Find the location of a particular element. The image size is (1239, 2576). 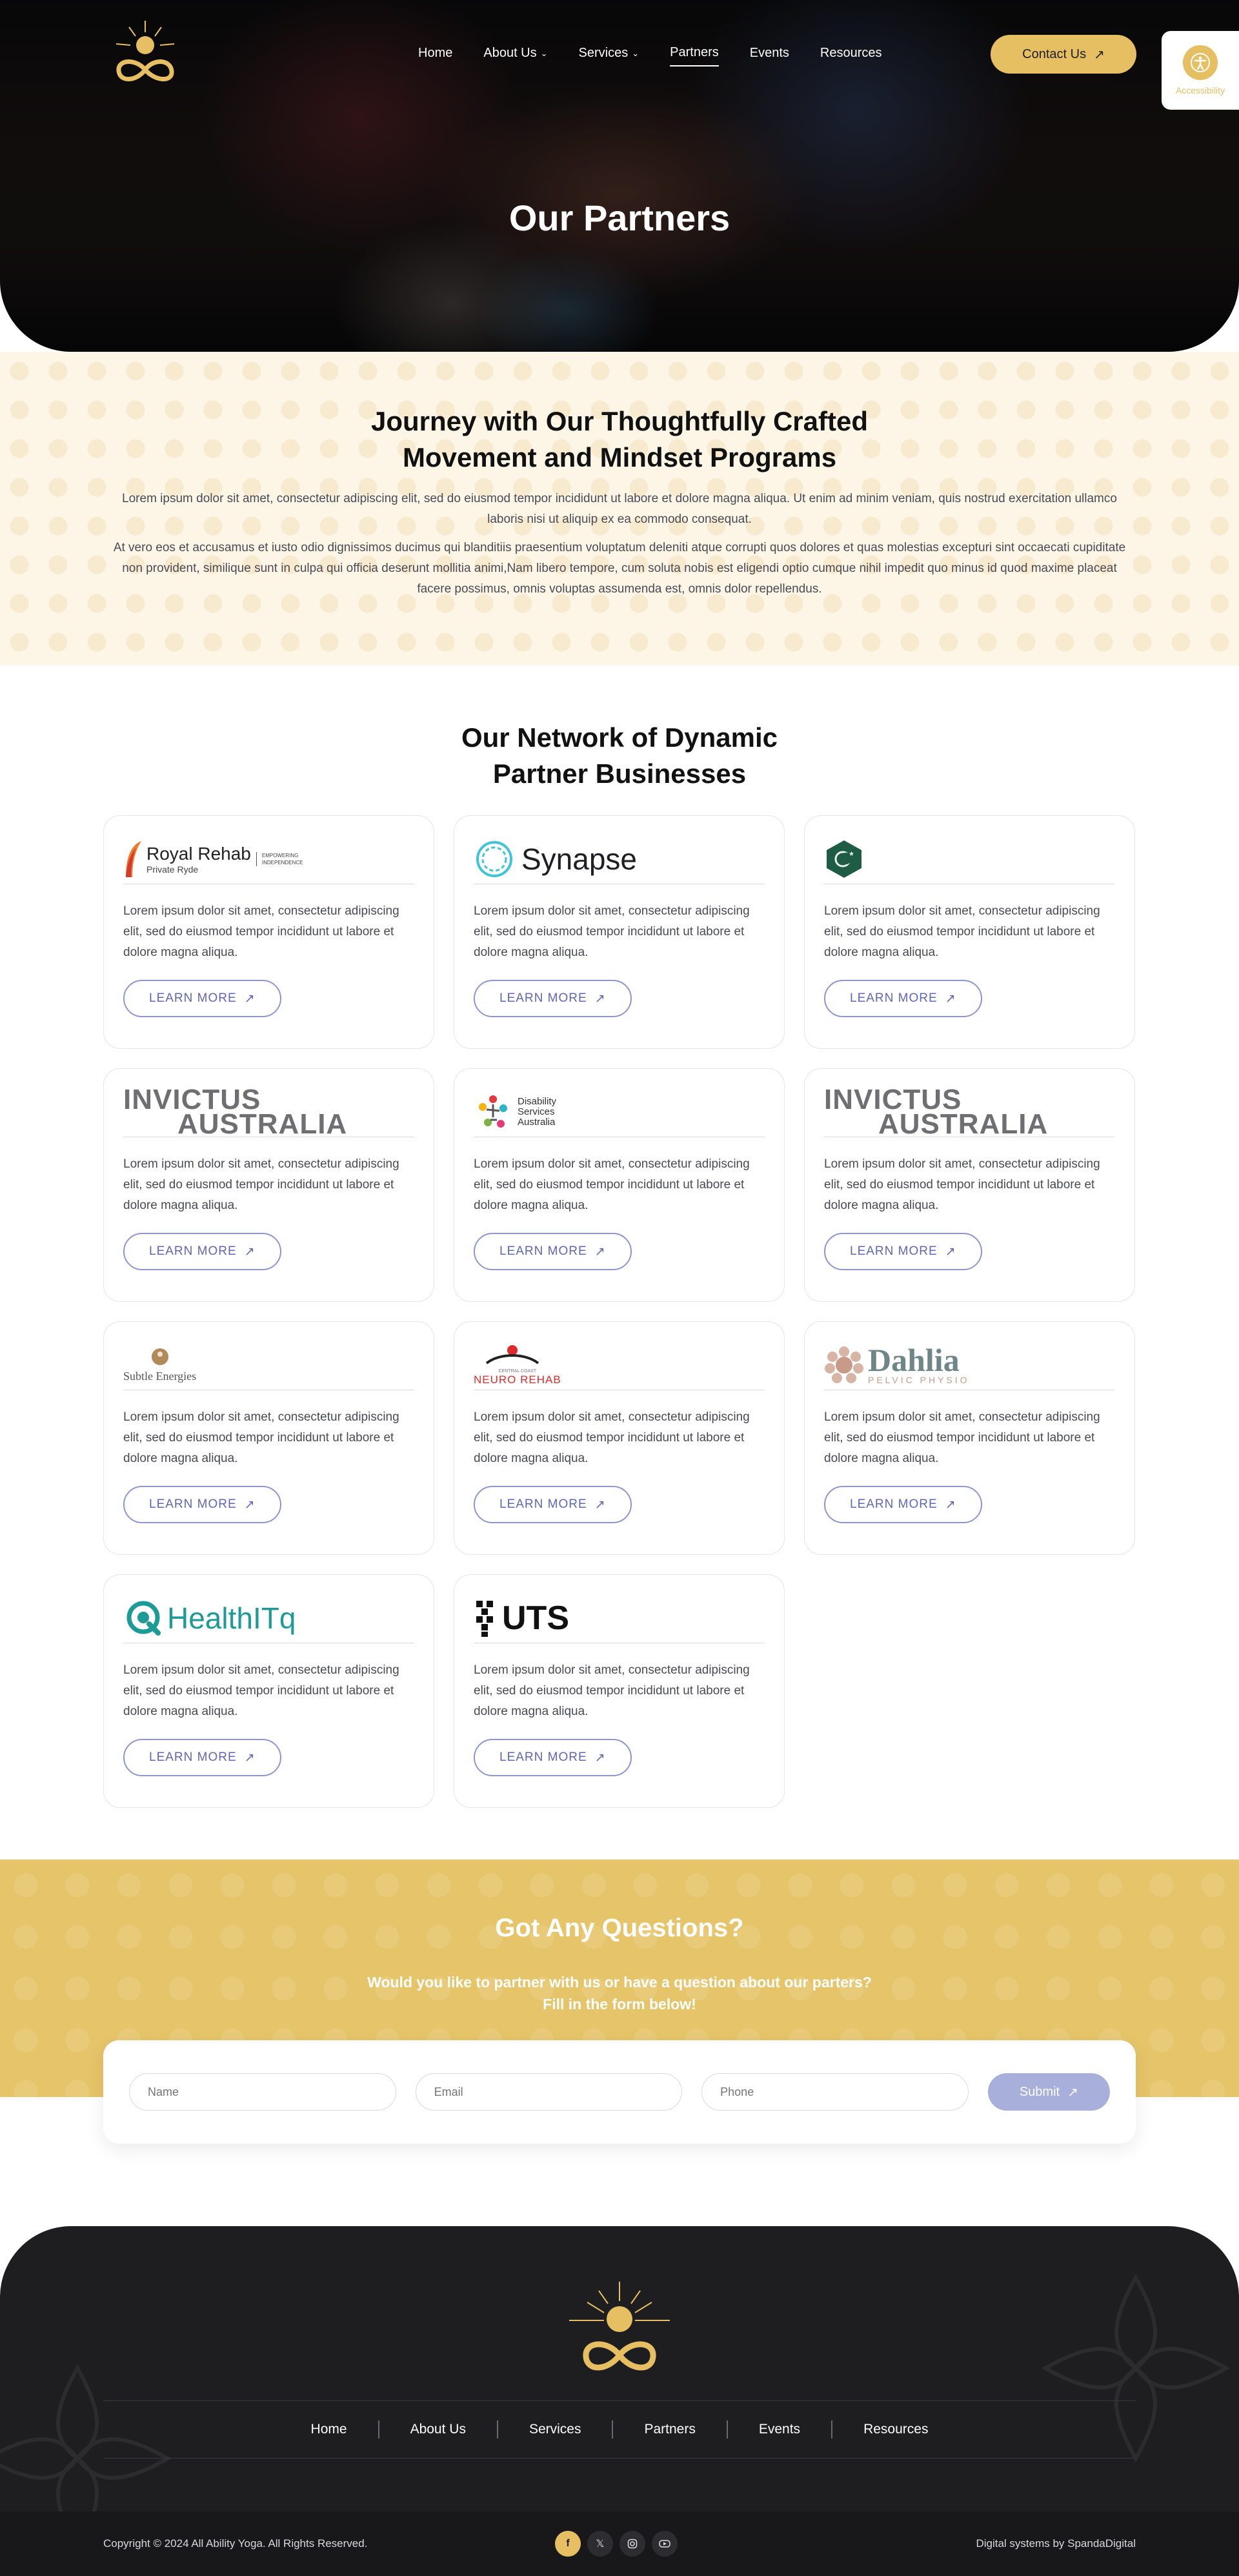

contact-us-button: Contact Us ↗ is located at coordinates (1063, 54).